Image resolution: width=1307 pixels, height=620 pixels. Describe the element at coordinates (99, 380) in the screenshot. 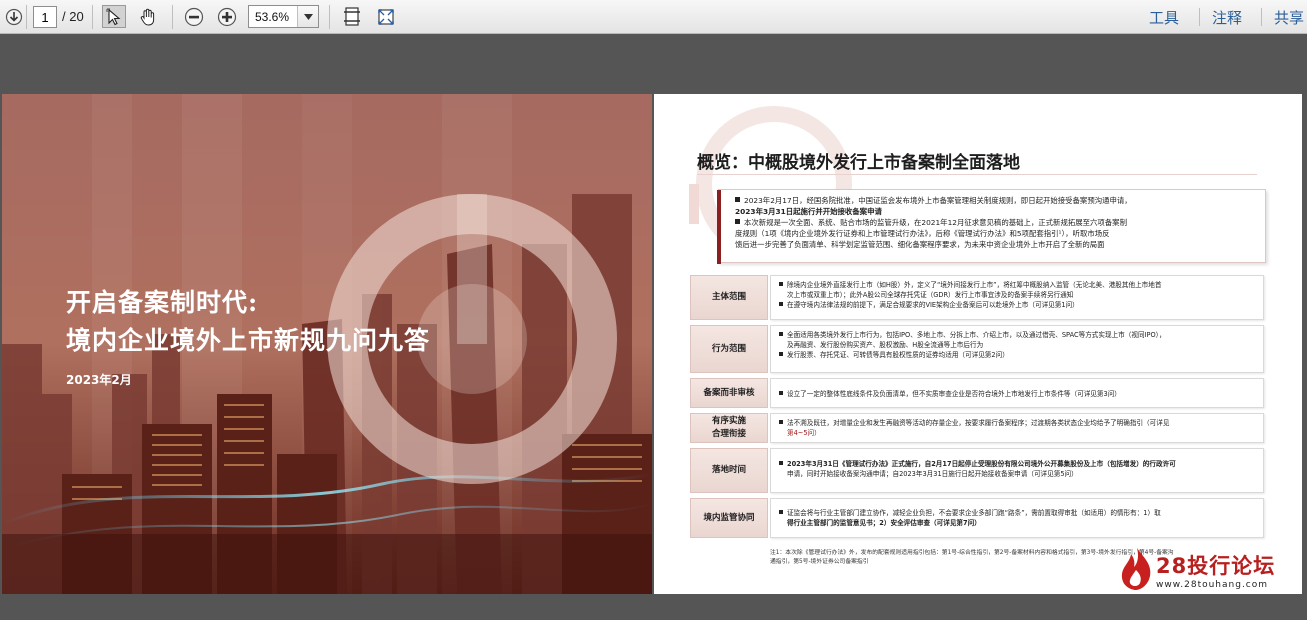

I see `cover-date: 2023年2月` at that location.